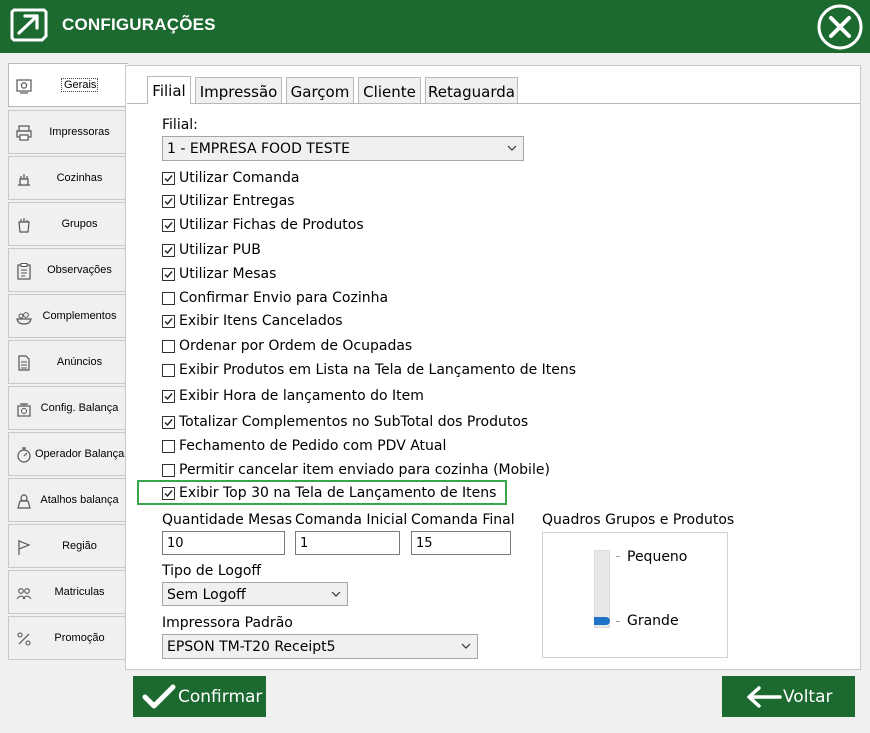  Describe the element at coordinates (67, 362) in the screenshot. I see `sidebar-item-anuncios: Anúncios` at that location.